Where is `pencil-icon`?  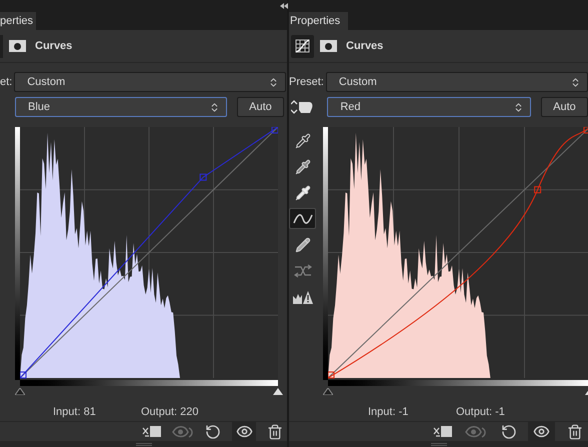
pencil-icon is located at coordinates (302, 244).